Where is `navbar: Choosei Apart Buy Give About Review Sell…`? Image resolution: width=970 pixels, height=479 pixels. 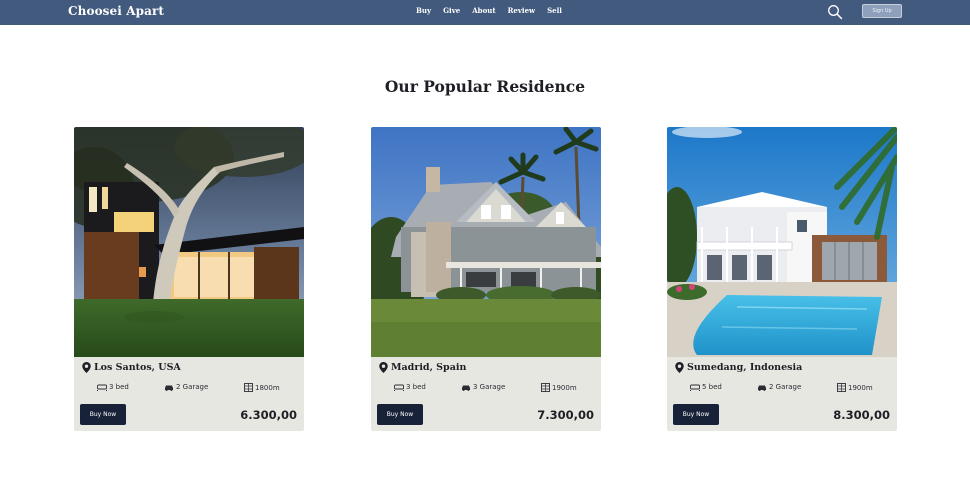
navbar: Choosei Apart Buy Give About Review Sell… is located at coordinates (485, 12).